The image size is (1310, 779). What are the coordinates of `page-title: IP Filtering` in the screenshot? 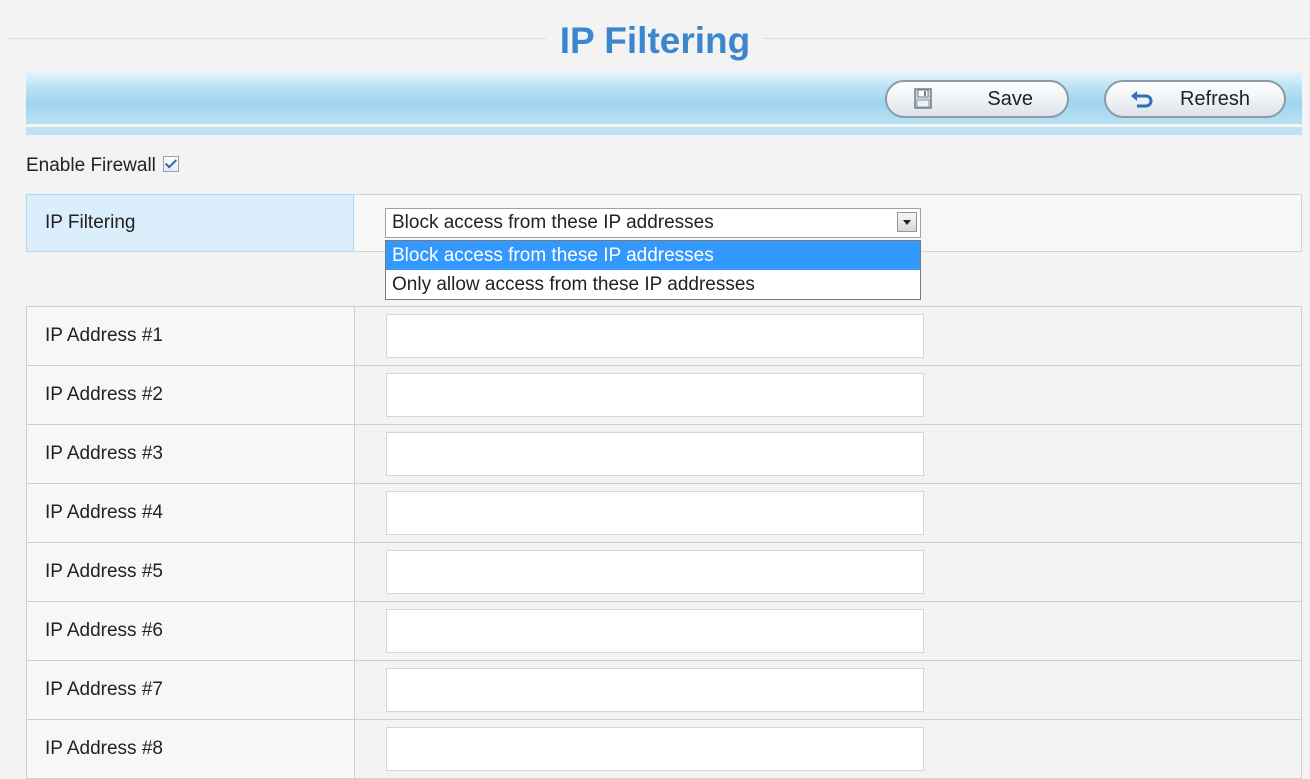 It's located at (655, 41).